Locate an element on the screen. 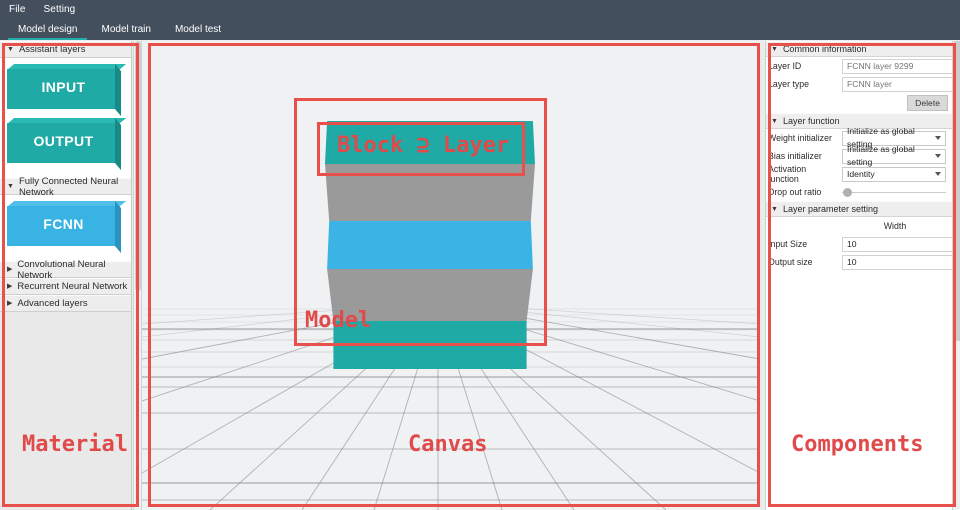 The height and width of the screenshot is (510, 960). model-layer-top-teal is located at coordinates (430, 142).